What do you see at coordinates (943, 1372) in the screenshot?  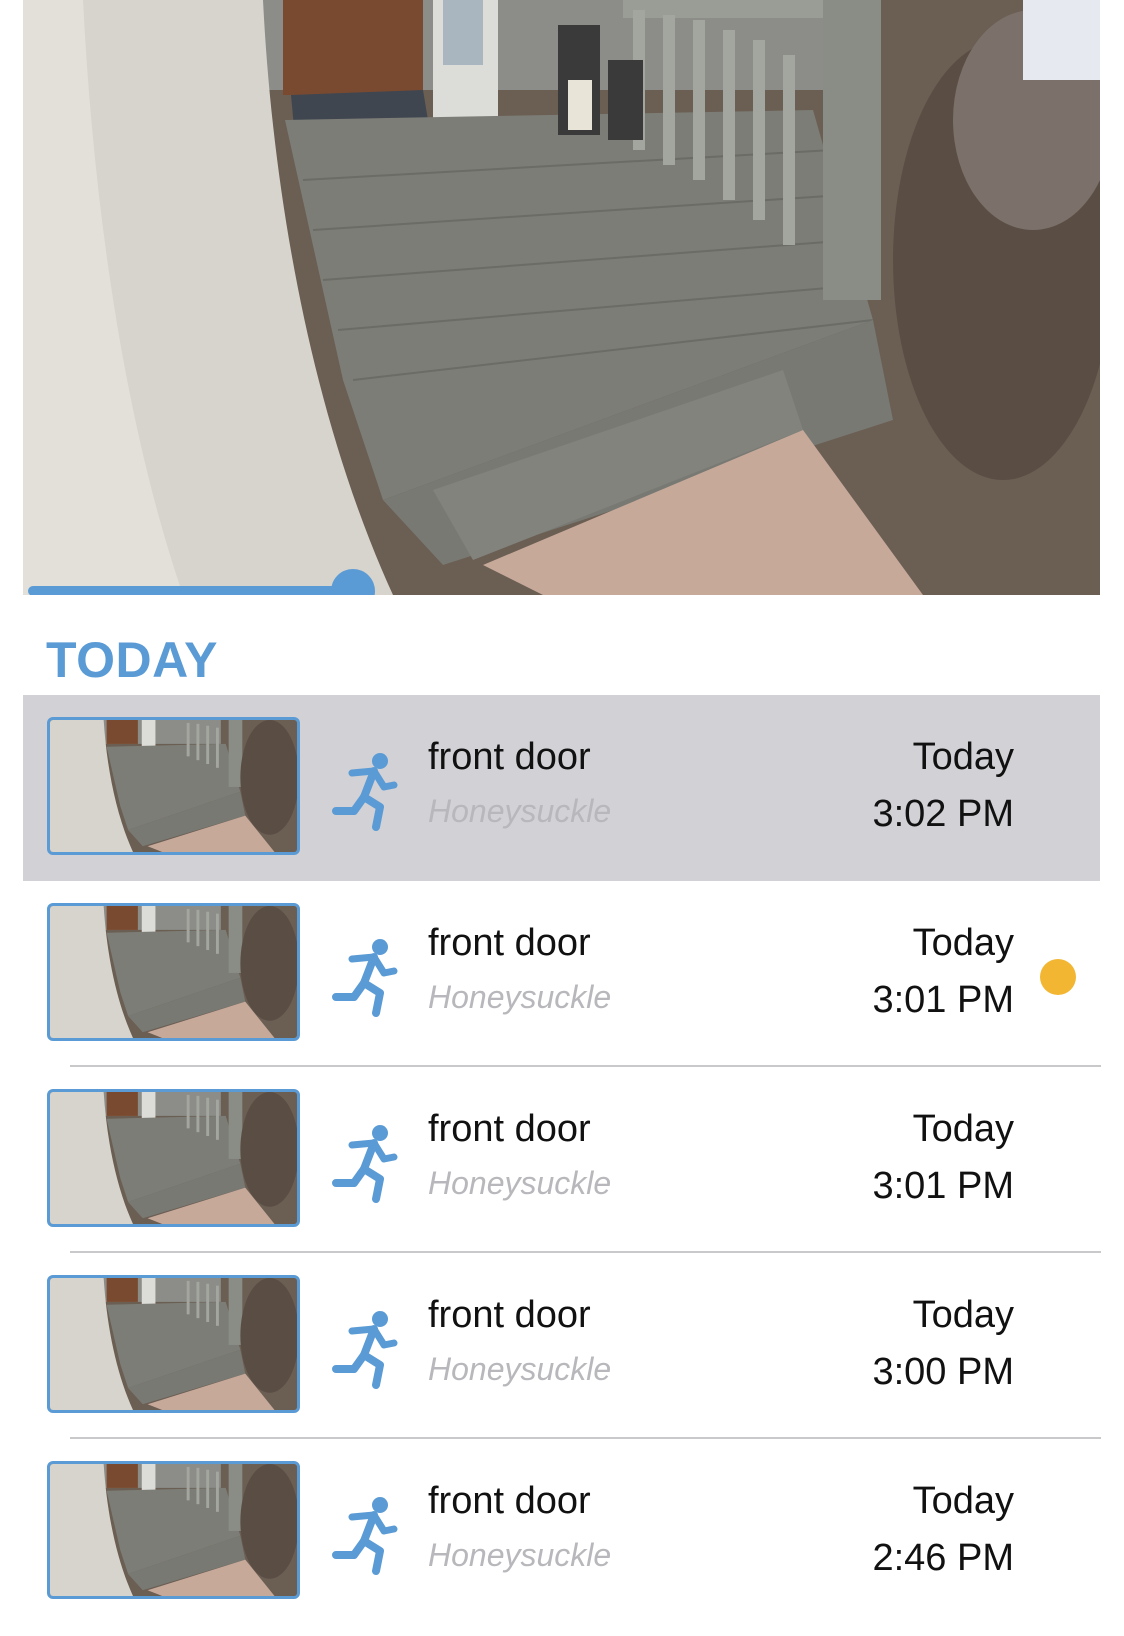 I see `event-time: 3:00 PM` at bounding box center [943, 1372].